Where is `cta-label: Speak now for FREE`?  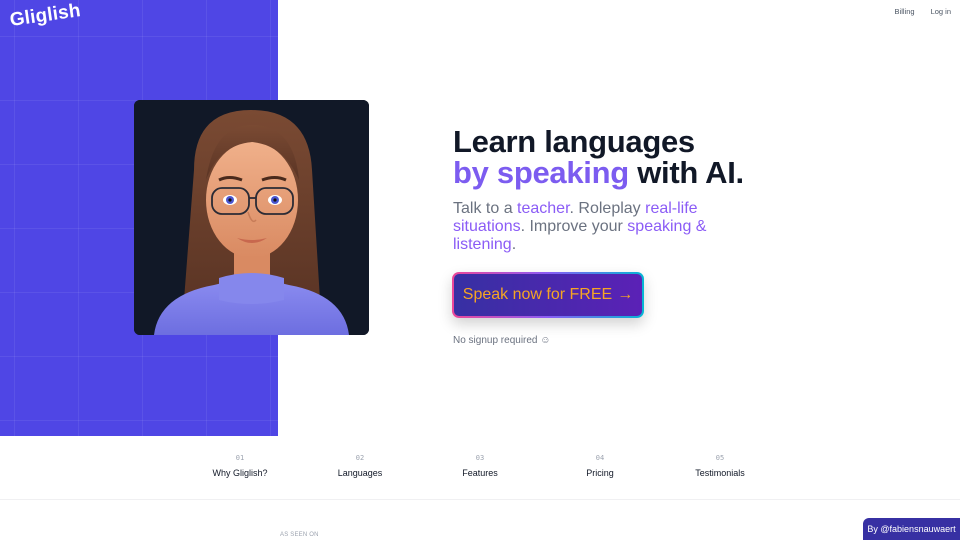 cta-label: Speak now for FREE is located at coordinates (537, 294).